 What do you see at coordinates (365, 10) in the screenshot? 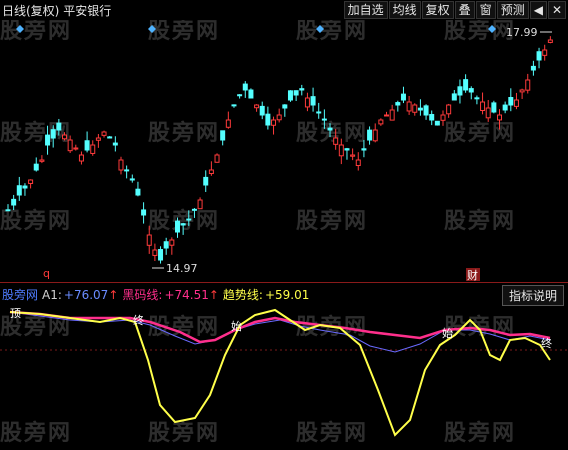
I see `add-favorite-button: 加自选` at bounding box center [365, 10].